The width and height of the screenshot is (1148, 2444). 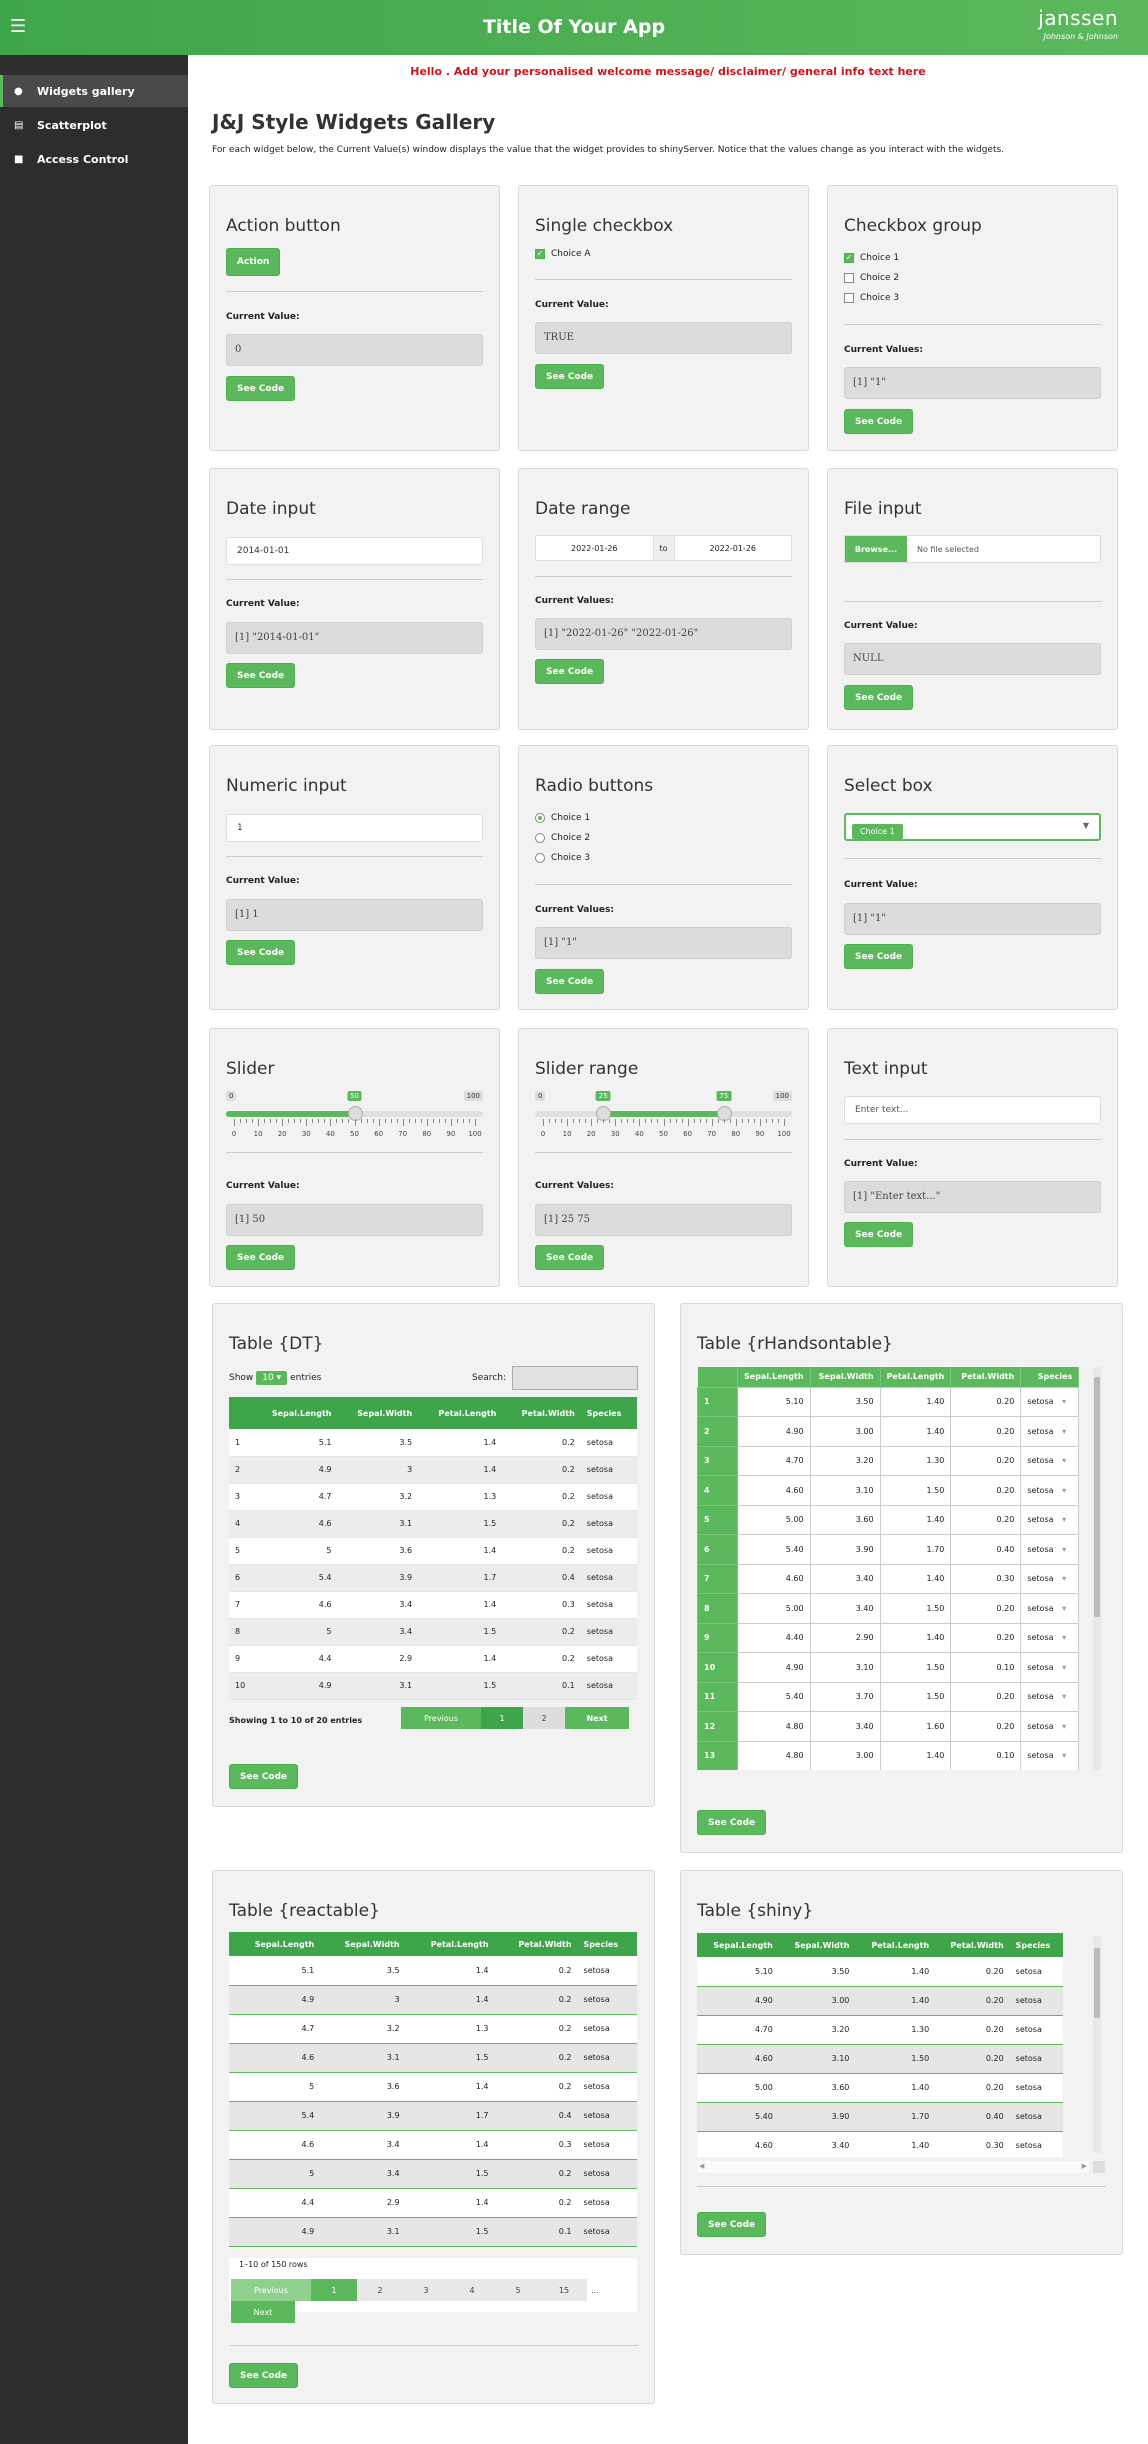 What do you see at coordinates (94, 125) in the screenshot?
I see `sidebar-item-scatterplot: ▤ Scatterplot` at bounding box center [94, 125].